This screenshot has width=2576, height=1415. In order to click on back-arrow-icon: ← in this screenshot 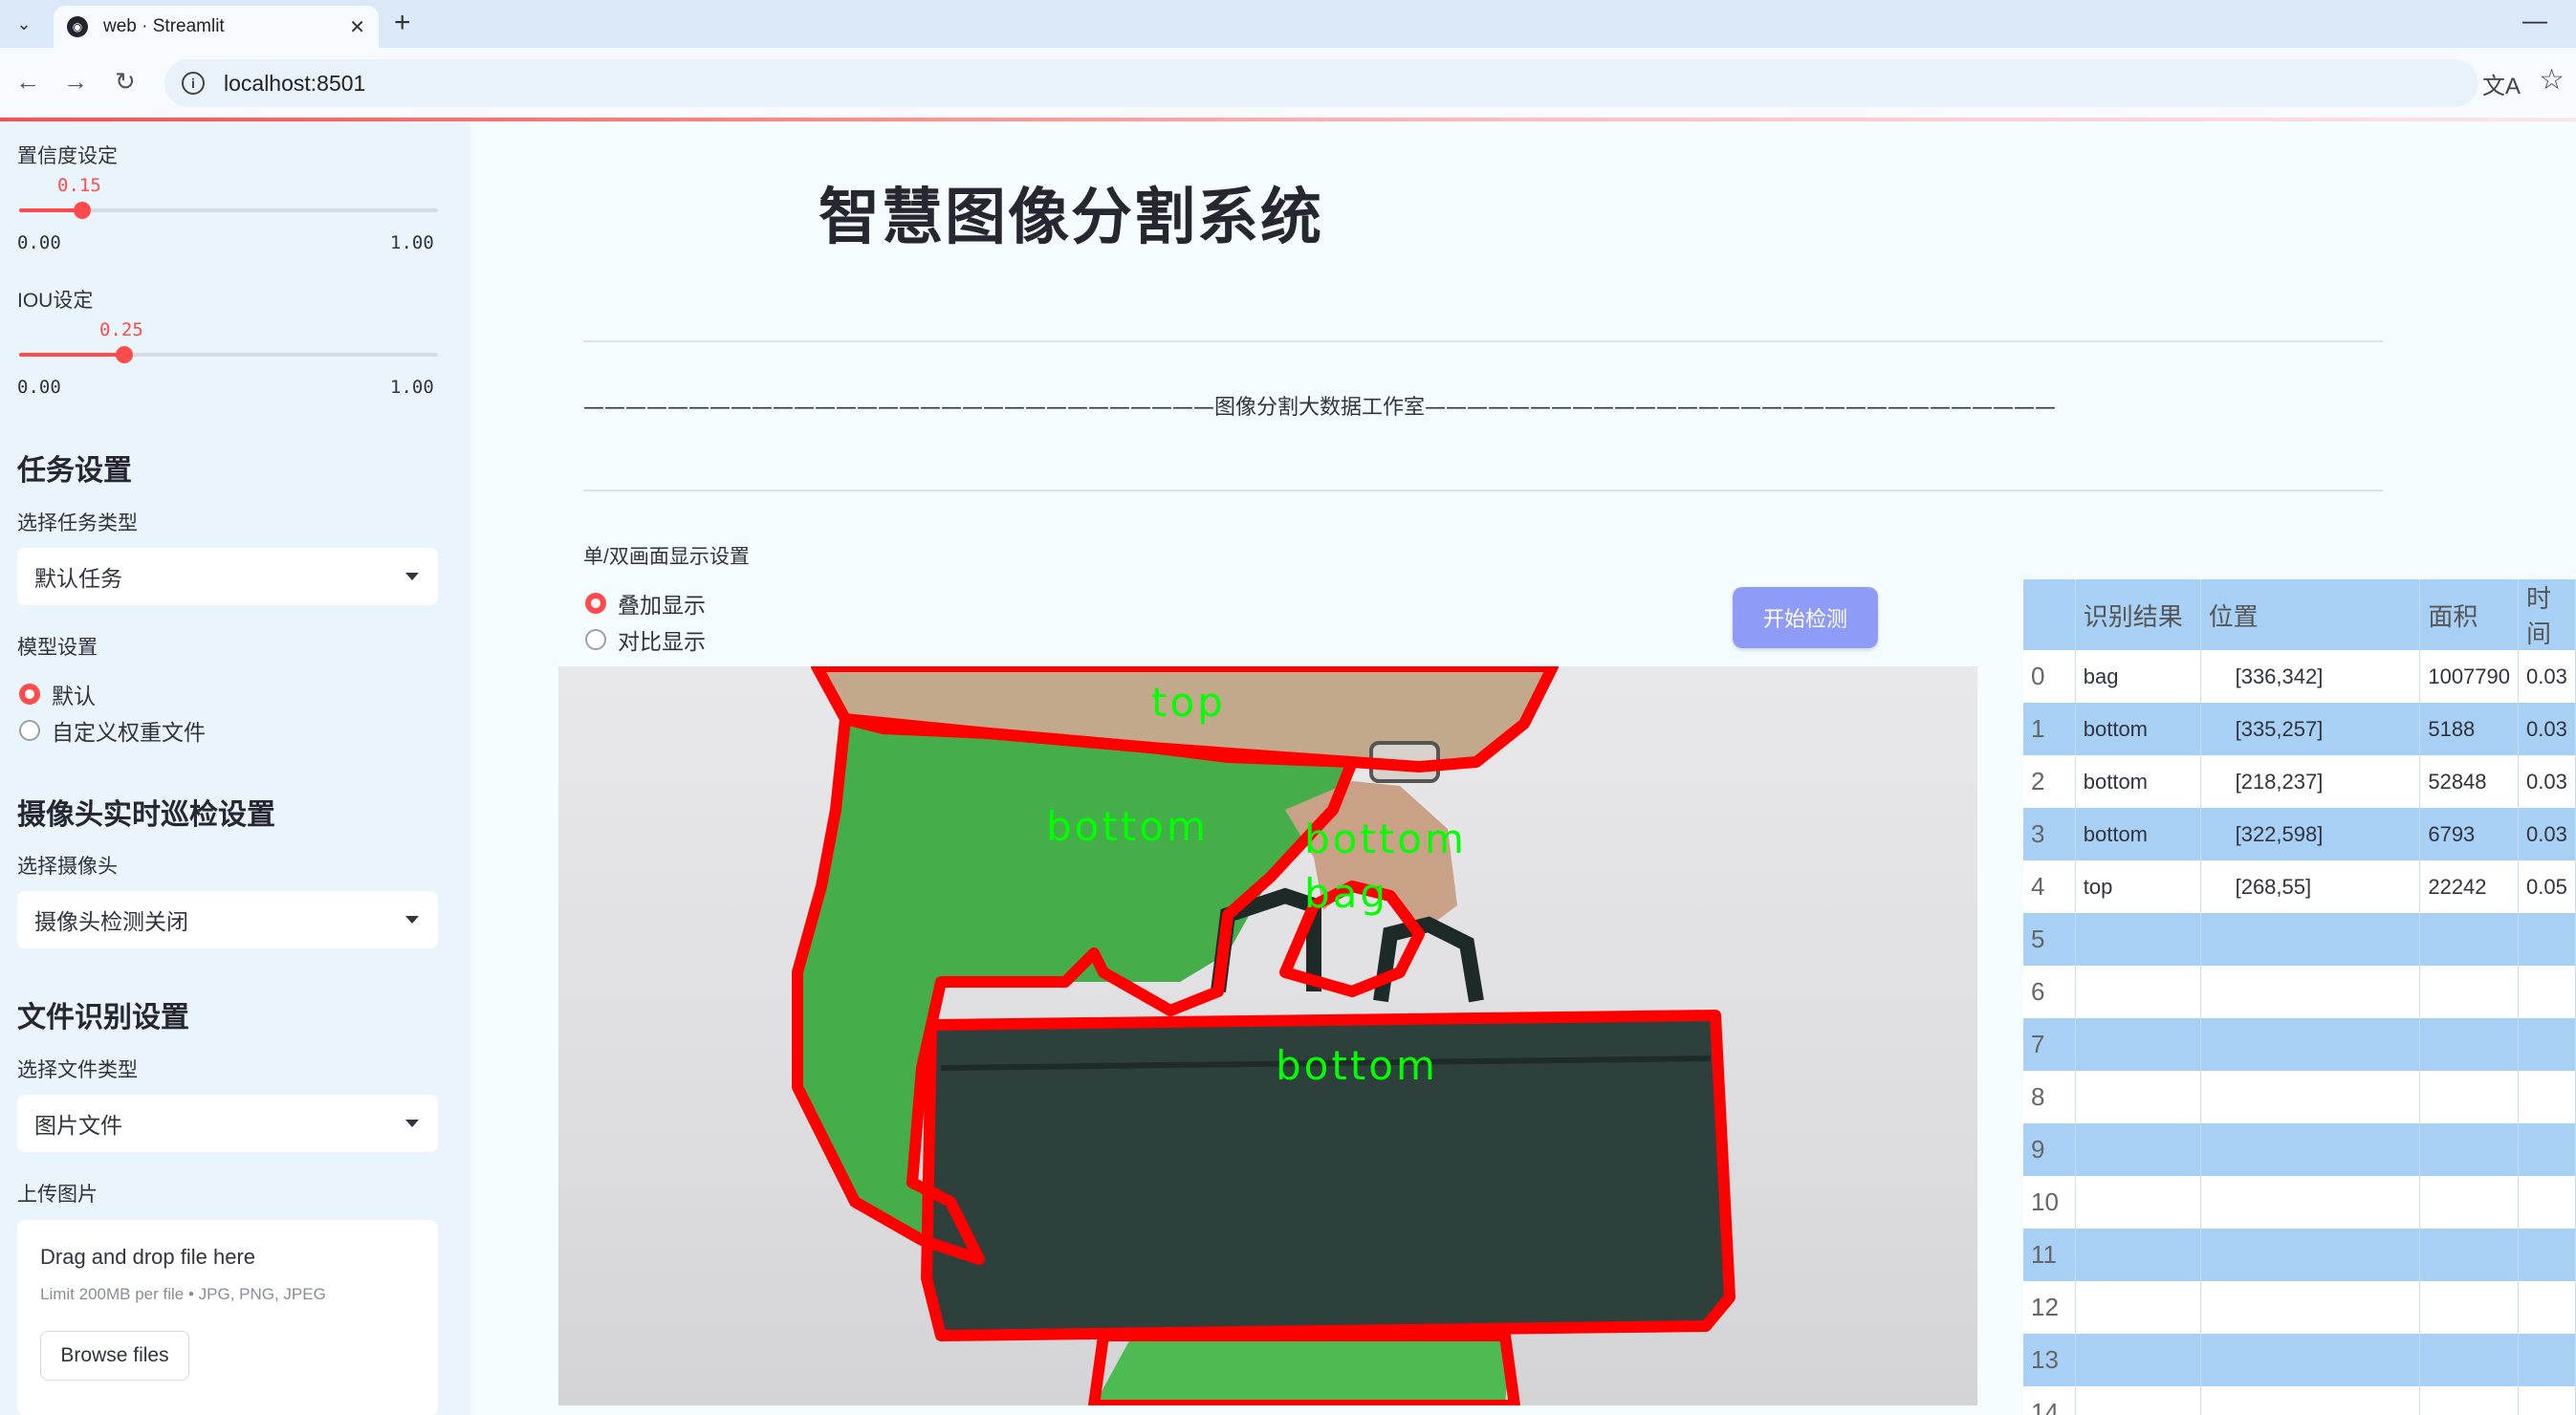, I will do `click(27, 82)`.